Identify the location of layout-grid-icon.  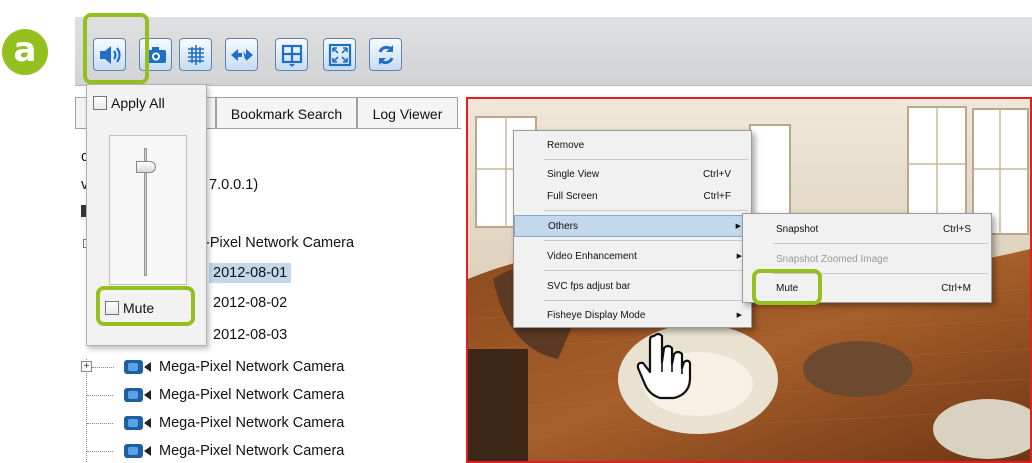
(291, 55).